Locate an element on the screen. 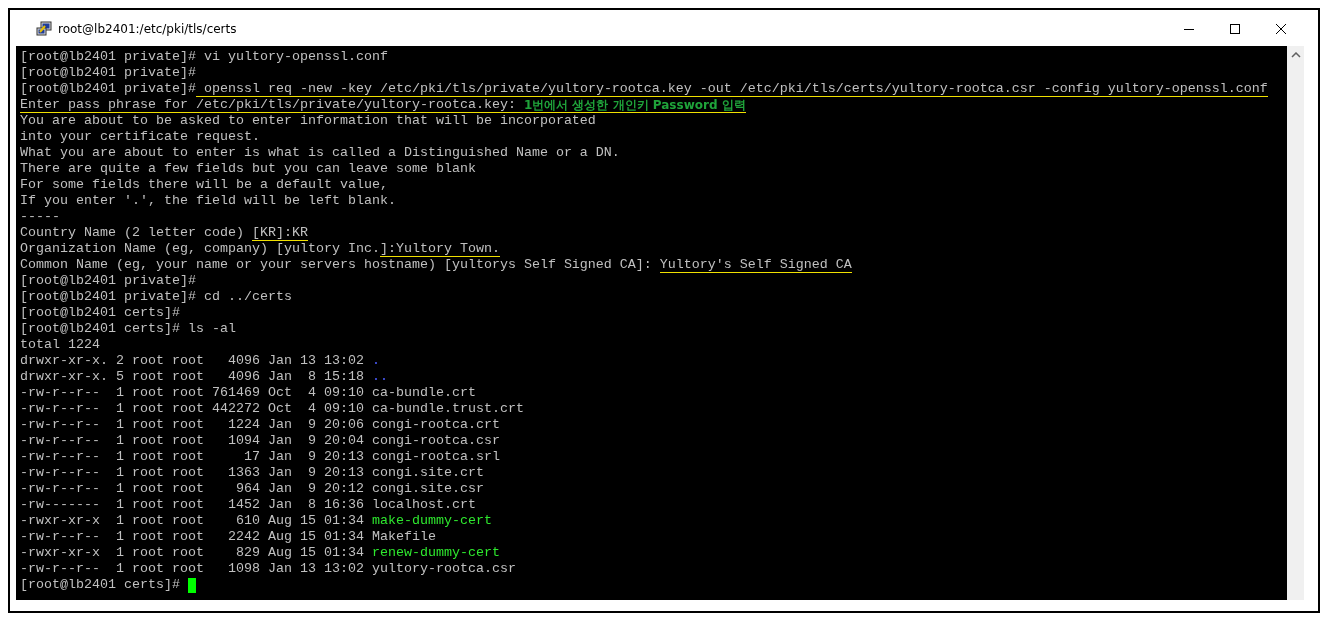 This screenshot has width=1333, height=629. directory-name: . is located at coordinates (375, 361).